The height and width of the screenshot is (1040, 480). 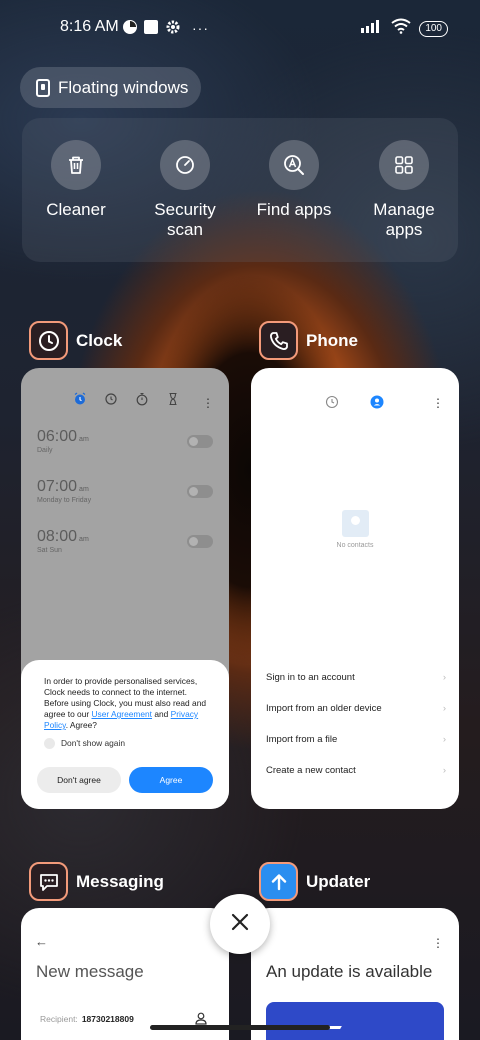 I want to click on alarm-item: 07:00 am Monday to Friday, so click(x=64, y=491).